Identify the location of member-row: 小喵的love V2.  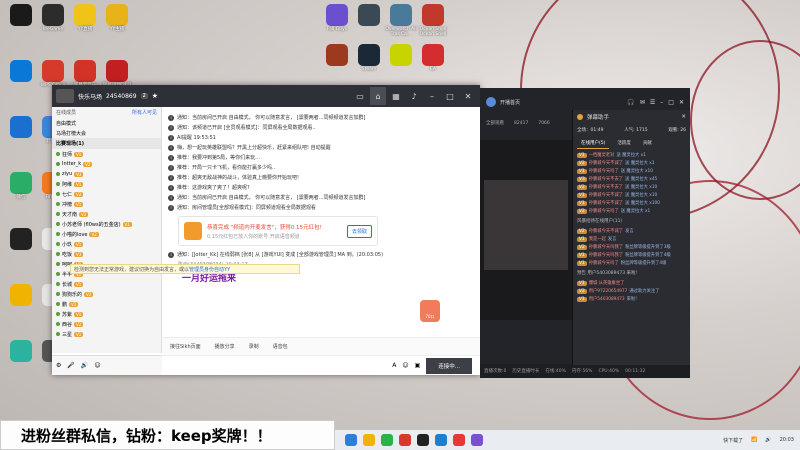
(106, 234).